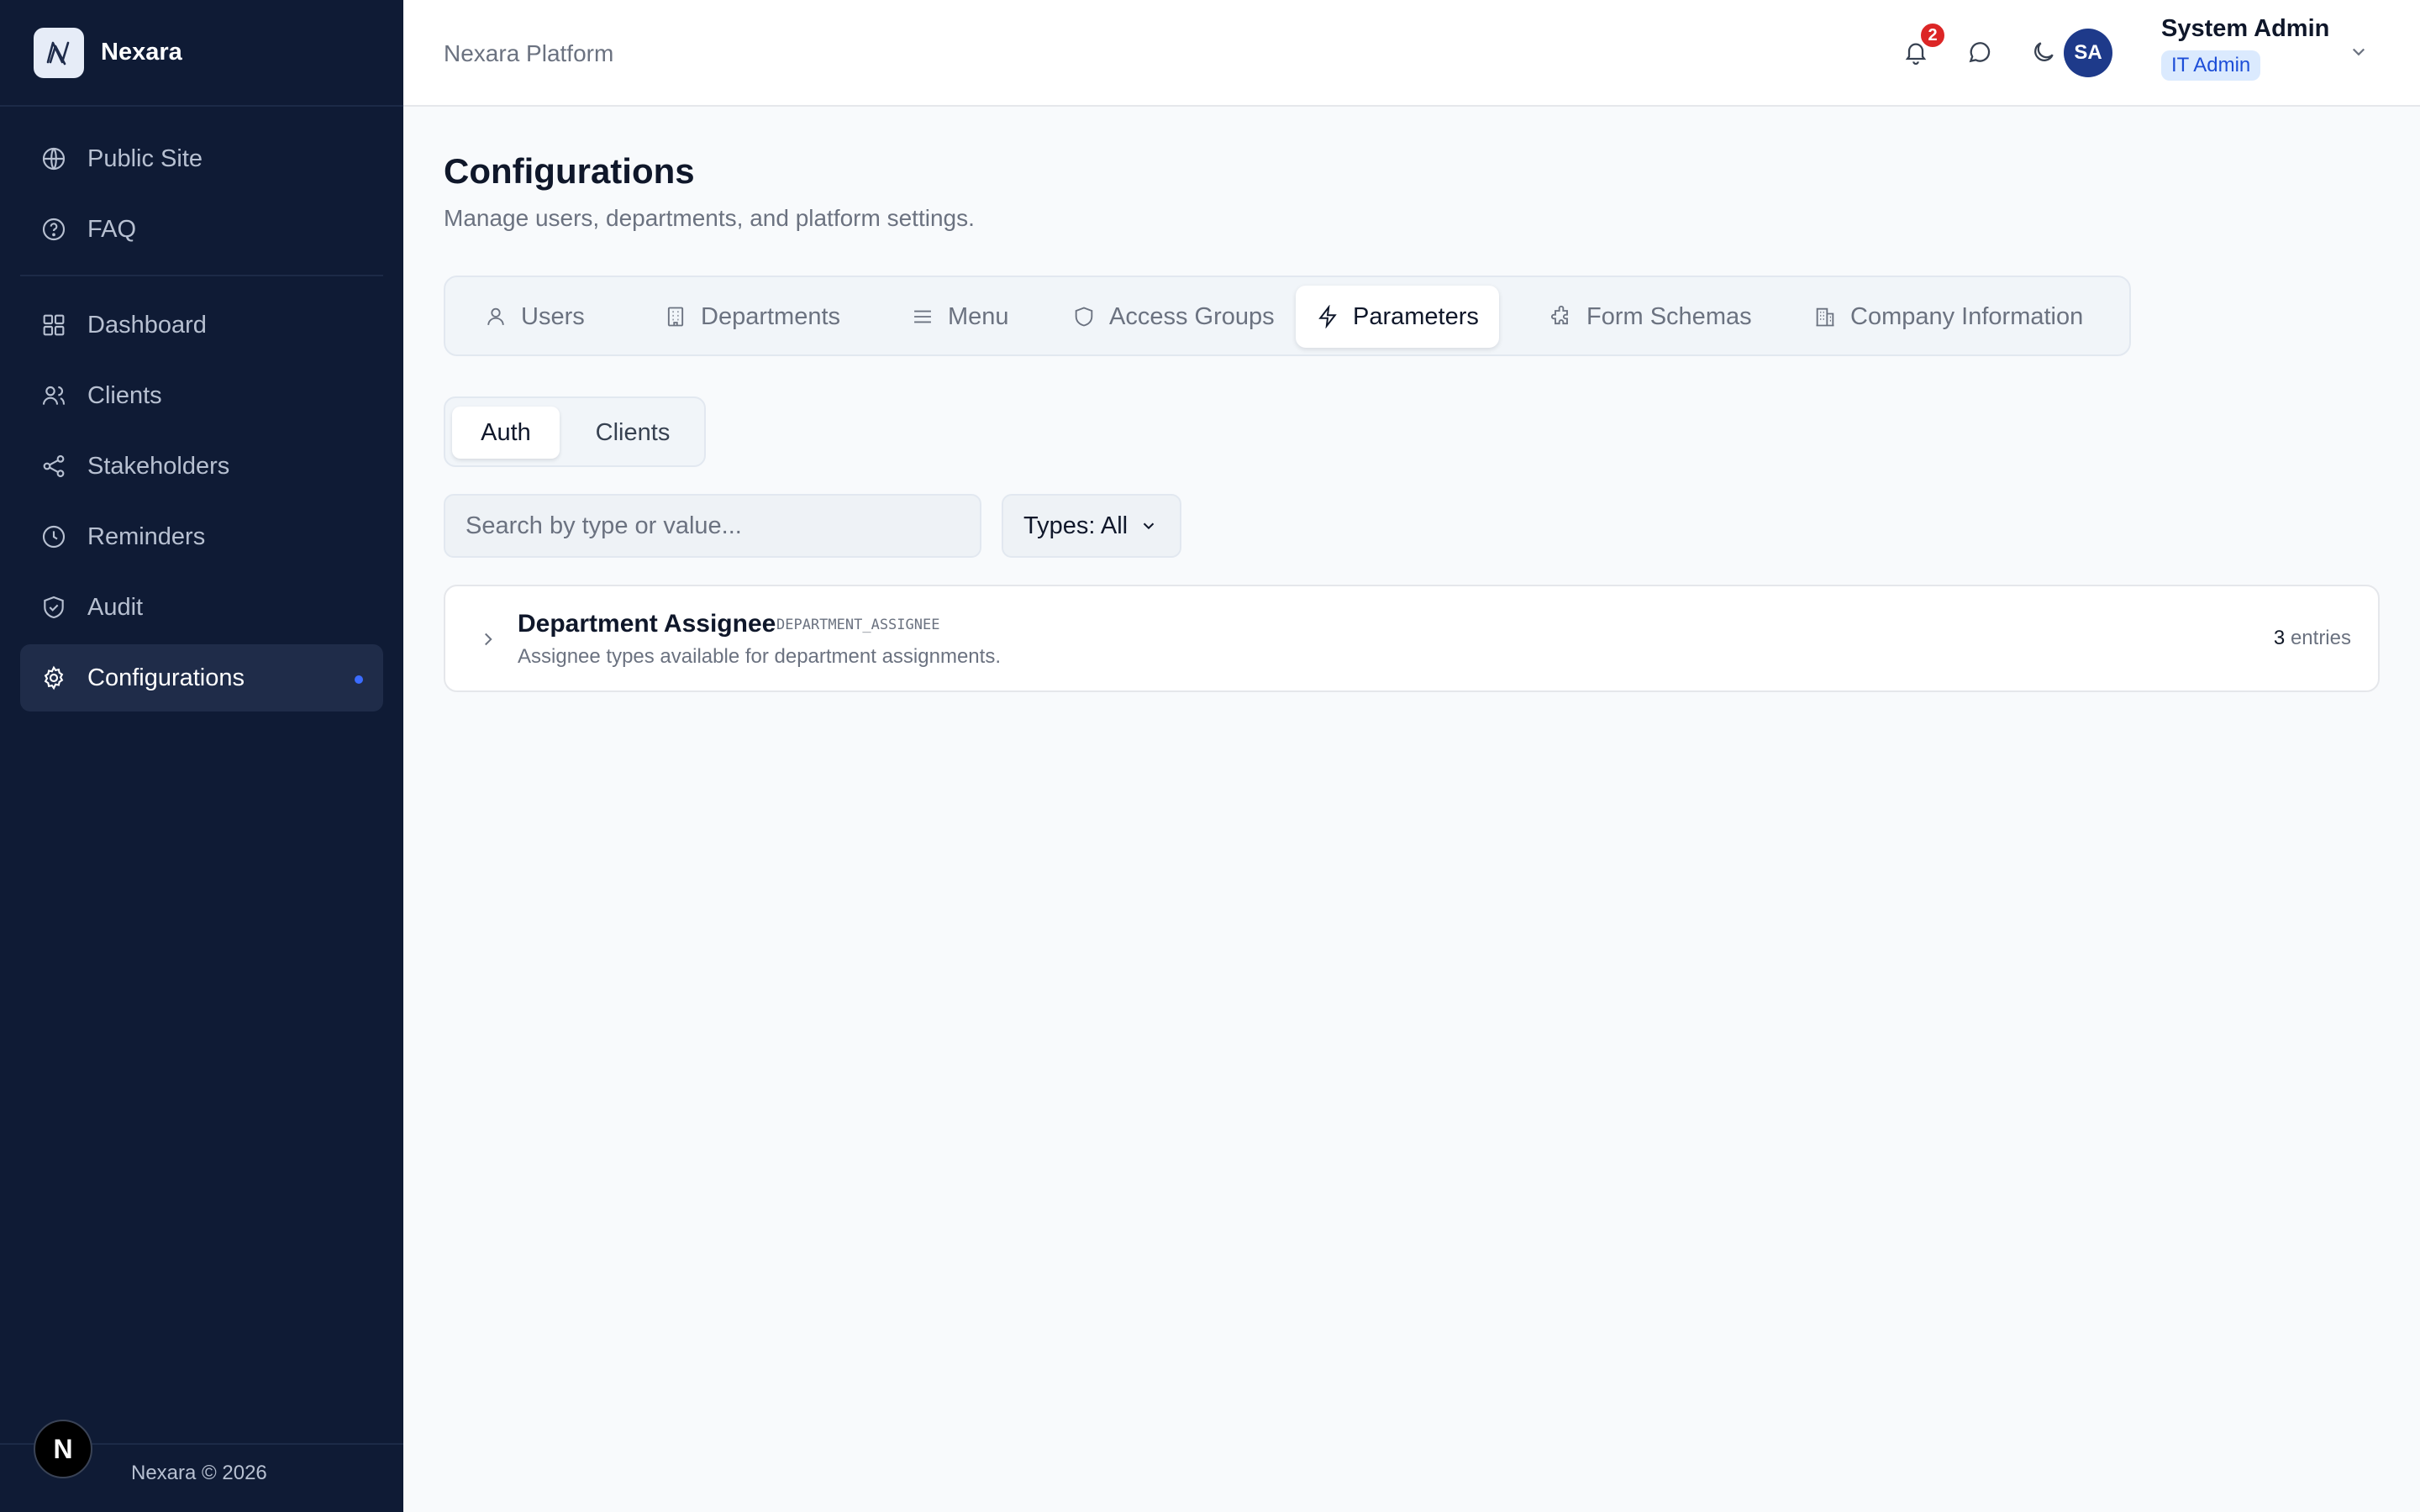 The height and width of the screenshot is (1512, 2420). Describe the element at coordinates (145, 158) in the screenshot. I see `sidebar-item-label: Public Site` at that location.